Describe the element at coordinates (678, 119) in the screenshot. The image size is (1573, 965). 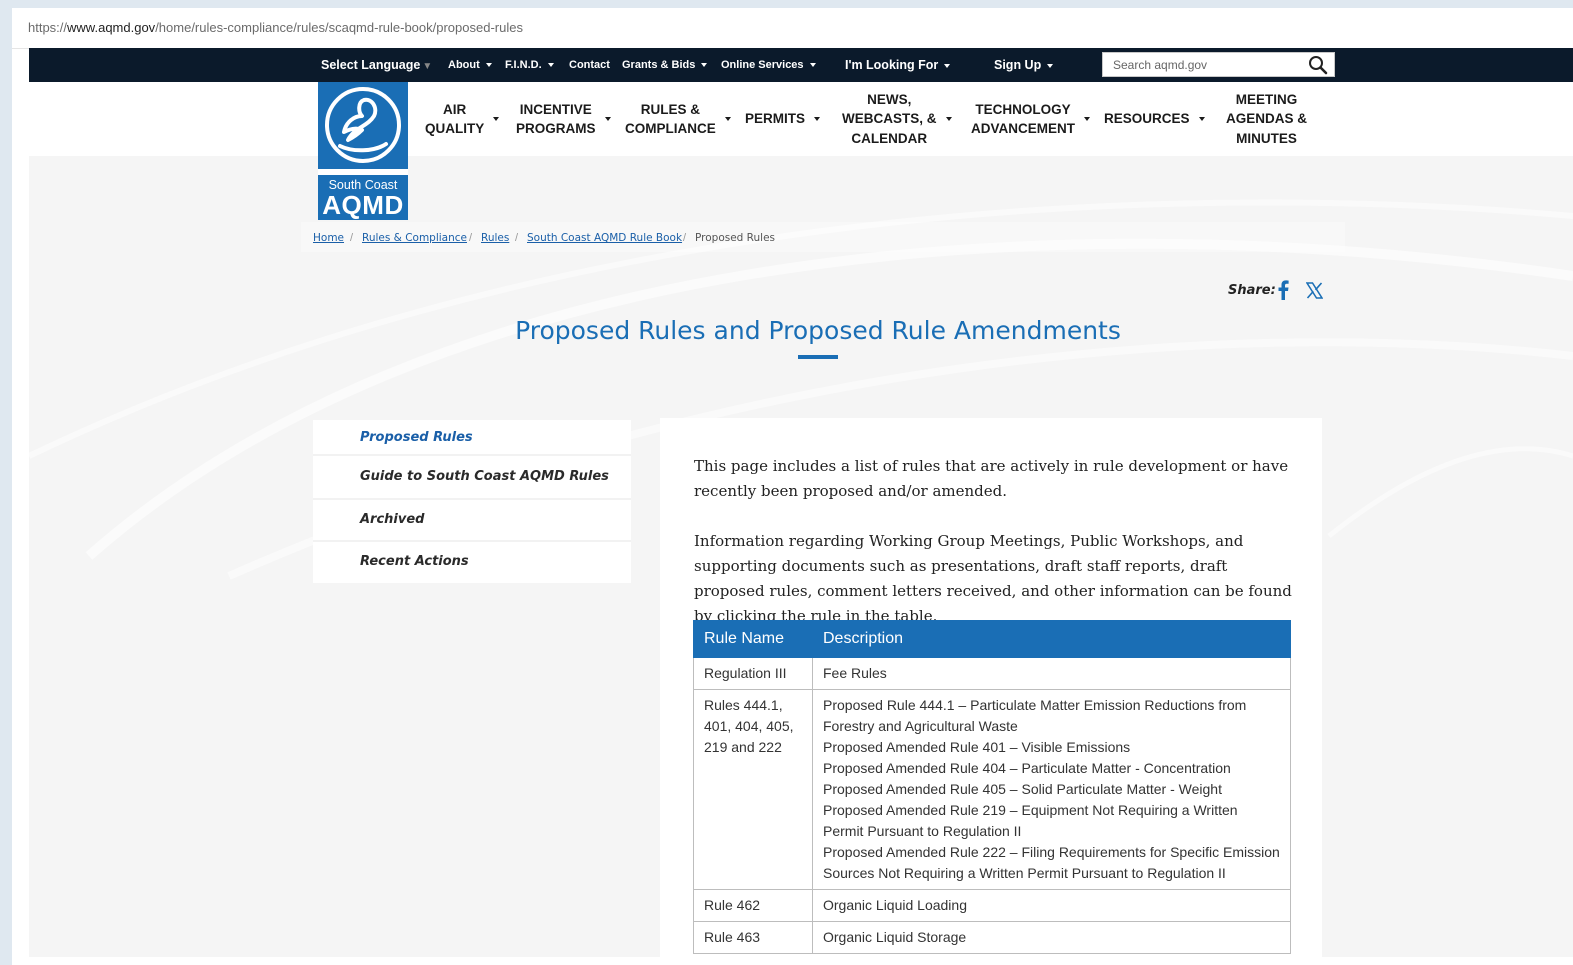
I see `nav-rules-compliance: RULES & COMPLIANCE` at that location.